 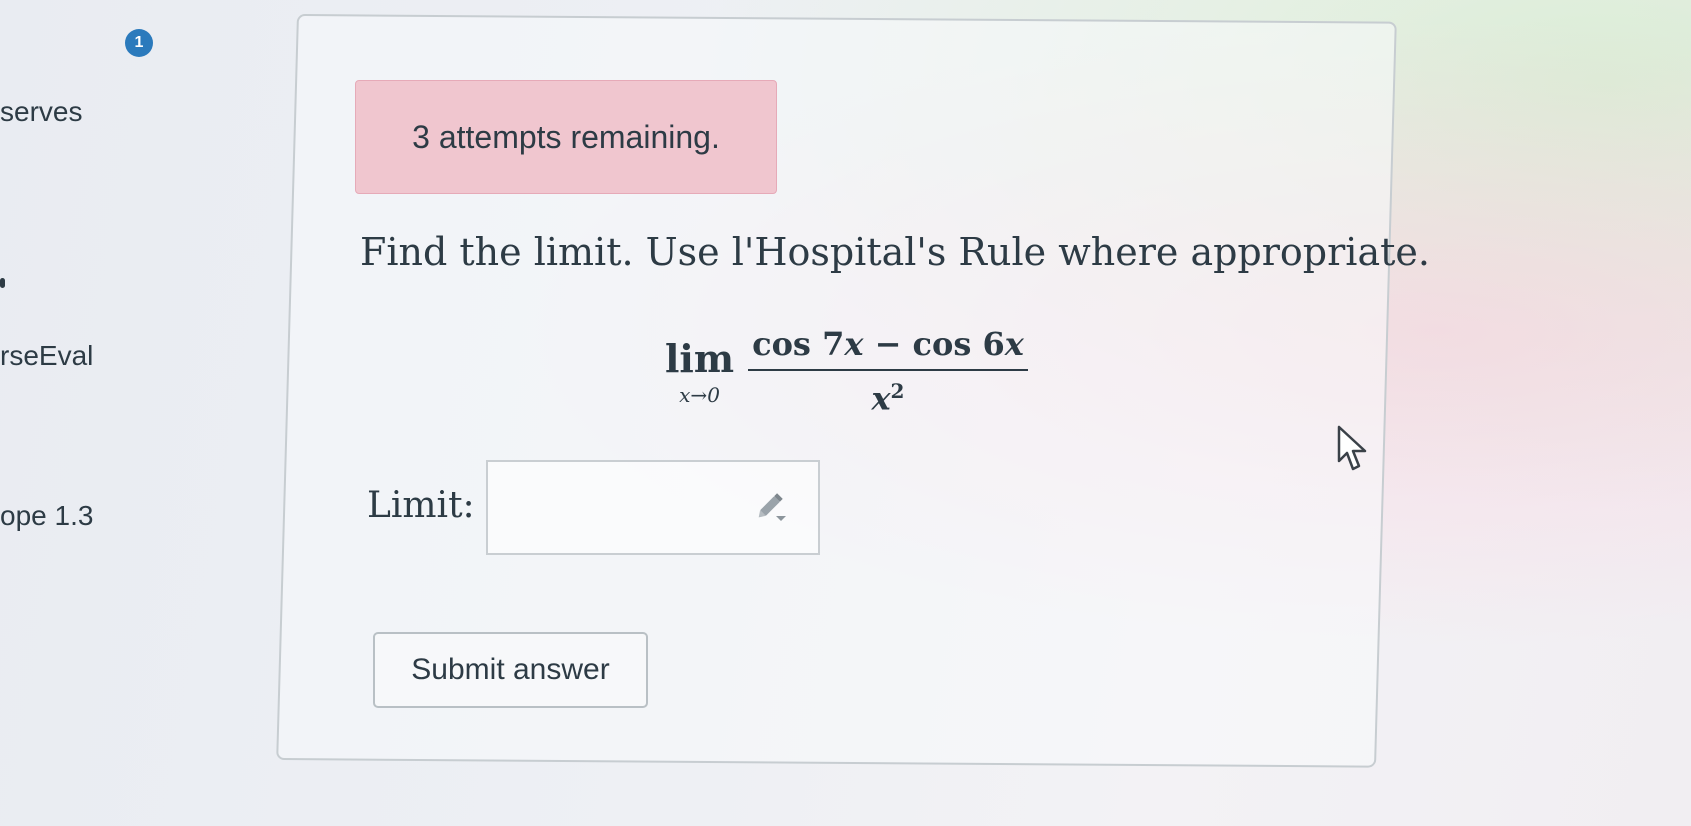 I want to click on fraction: cos 7x − cos 6x x2, so click(x=888, y=371).